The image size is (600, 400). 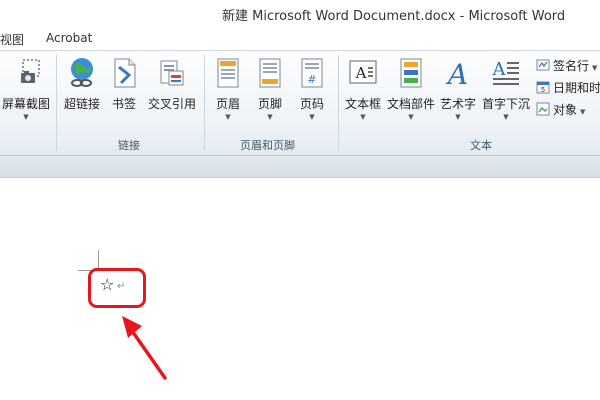 What do you see at coordinates (363, 91) in the screenshot?
I see `textbox-button: A 文本框 ▼` at bounding box center [363, 91].